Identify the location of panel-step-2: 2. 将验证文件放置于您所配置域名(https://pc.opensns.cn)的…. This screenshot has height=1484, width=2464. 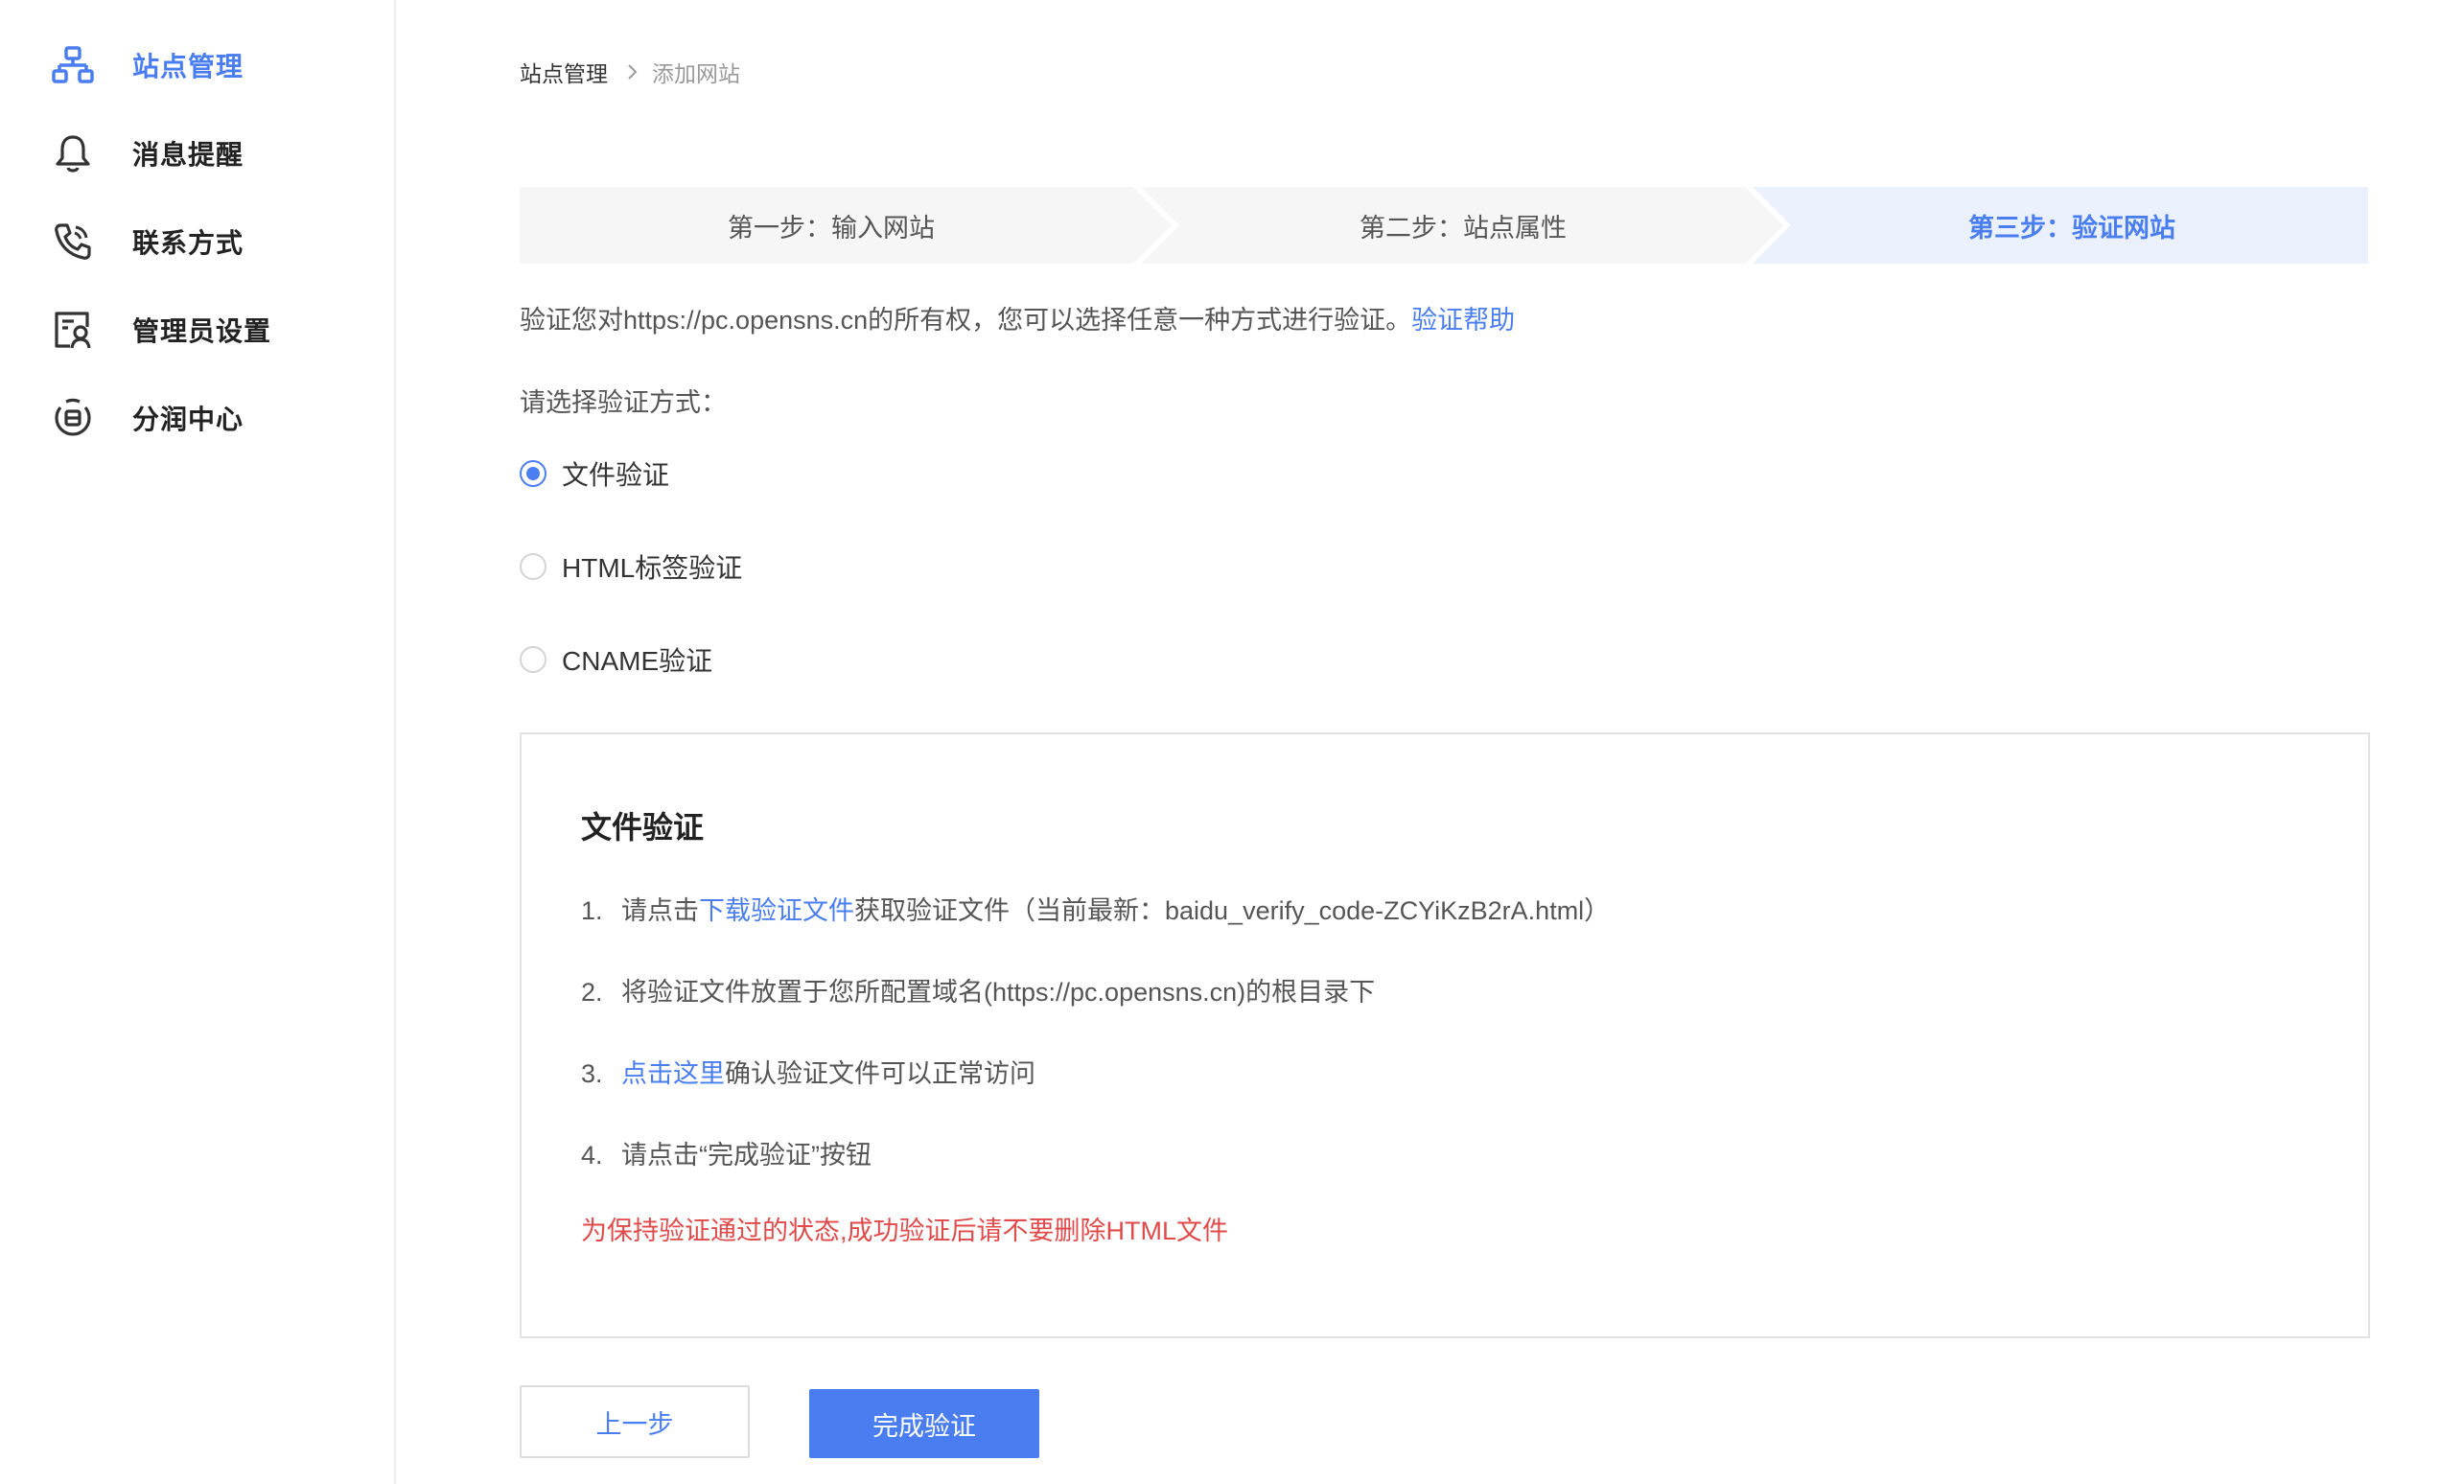
(978, 990).